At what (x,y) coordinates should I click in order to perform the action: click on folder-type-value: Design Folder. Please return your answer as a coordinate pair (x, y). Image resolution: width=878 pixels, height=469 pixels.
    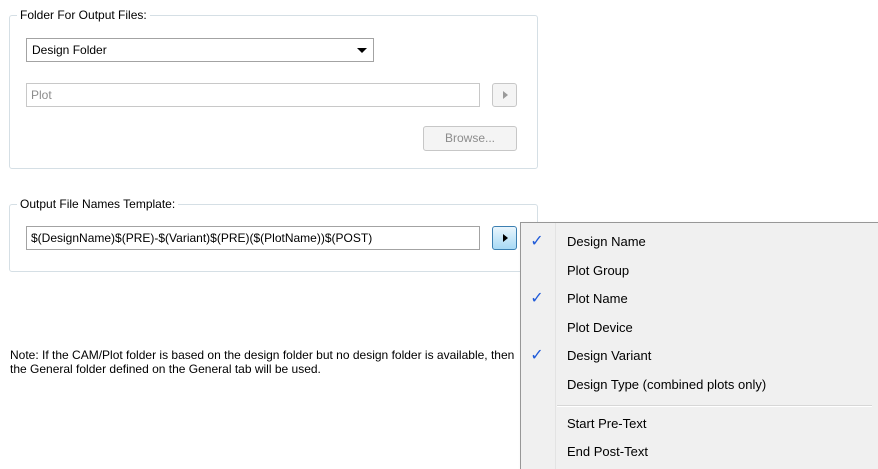
    Looking at the image, I should click on (69, 50).